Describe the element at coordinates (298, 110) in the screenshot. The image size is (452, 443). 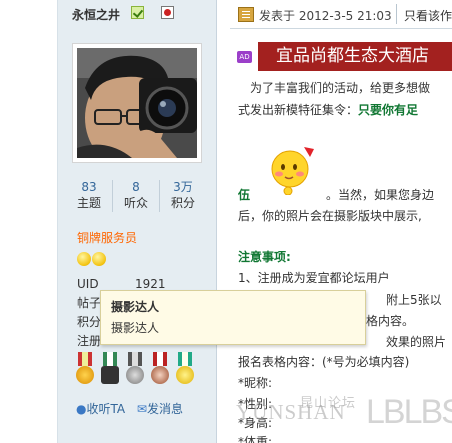
I see `content-line-2a: 式发出新模特征集令：` at that location.